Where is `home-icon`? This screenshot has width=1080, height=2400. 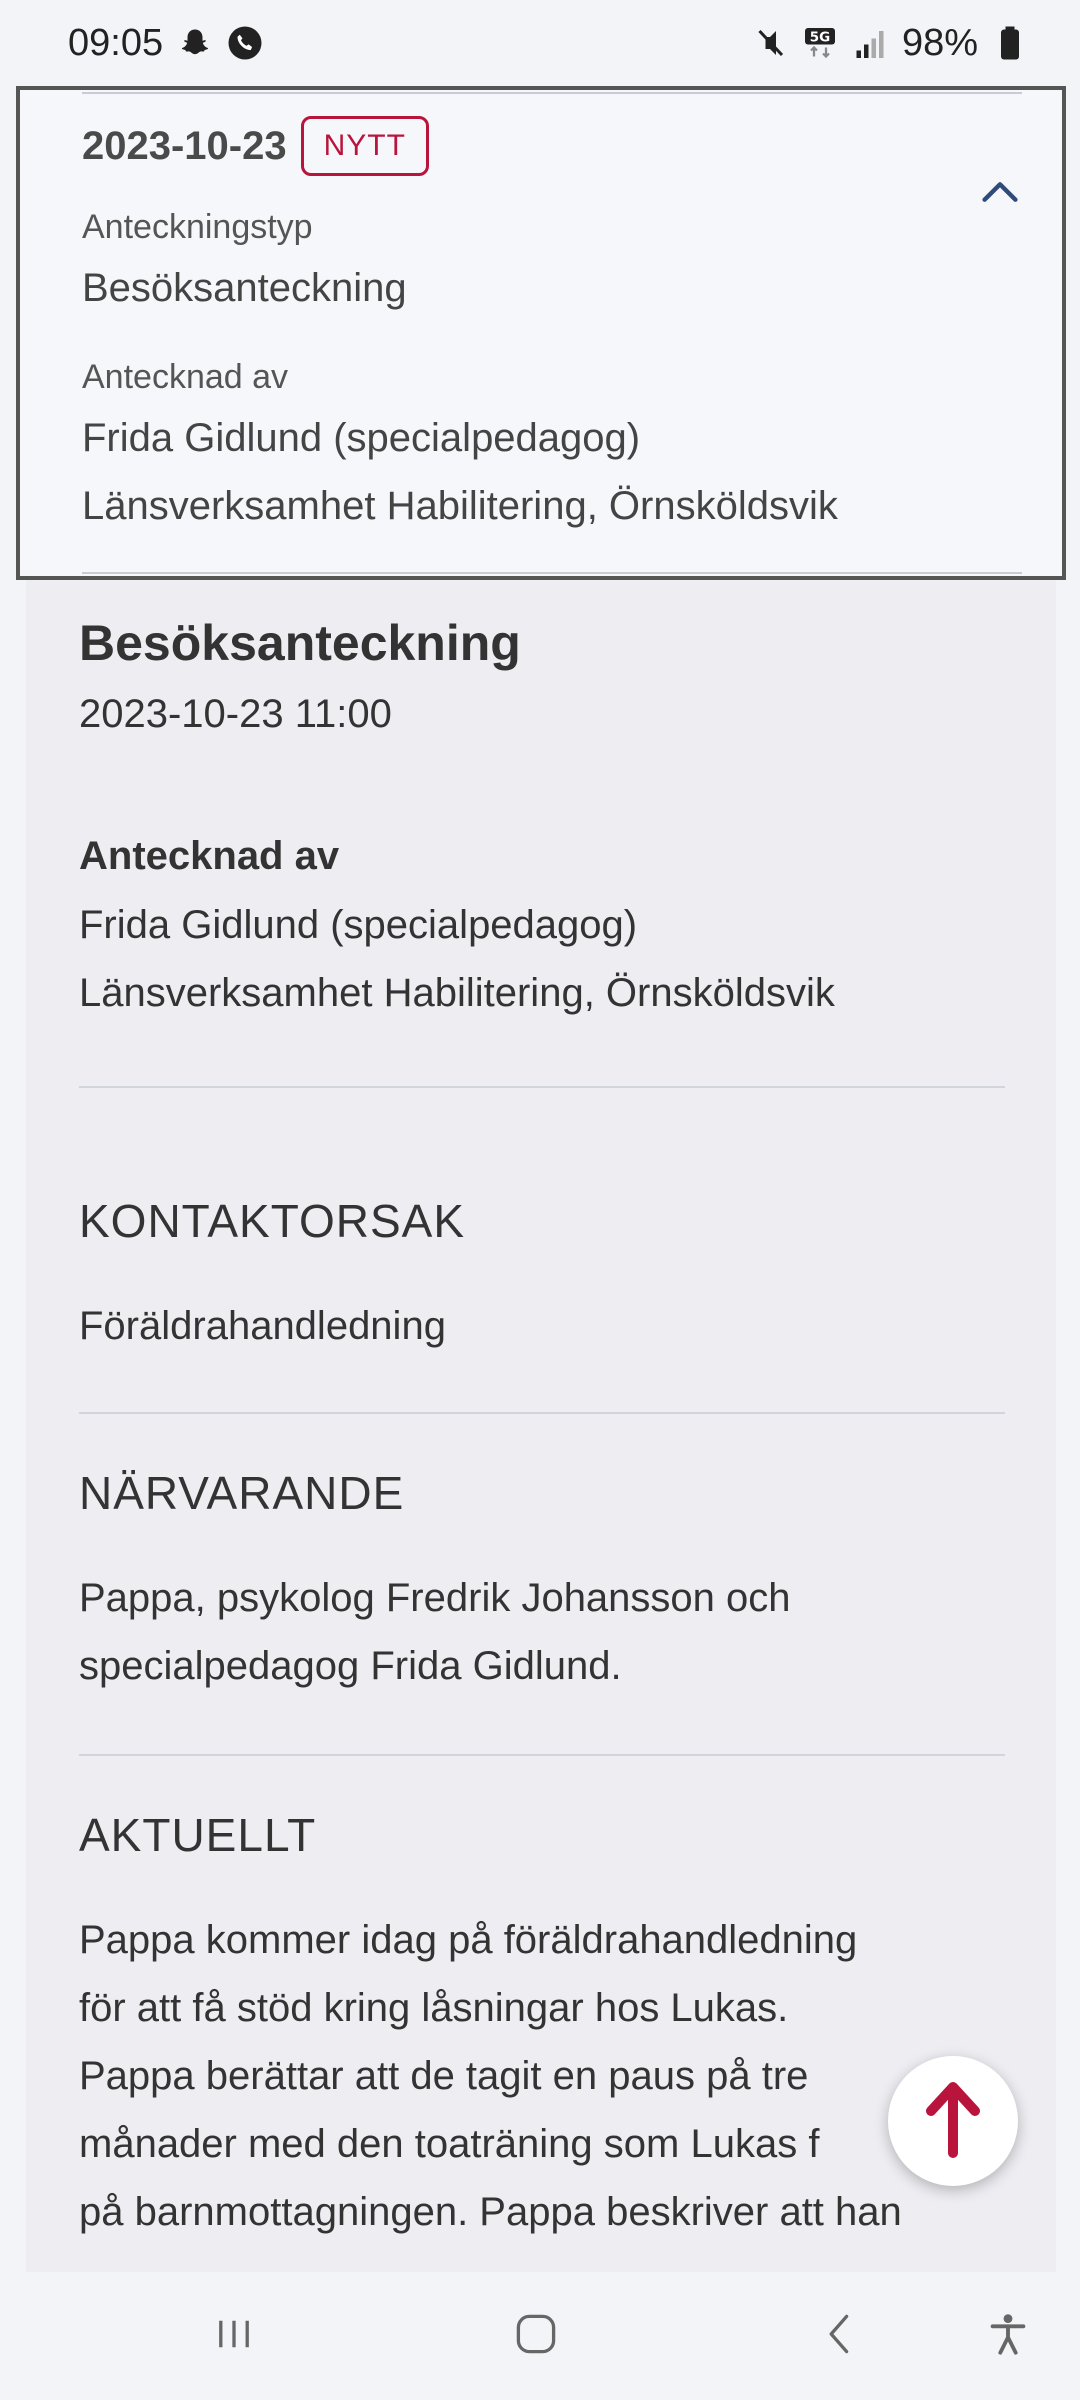 home-icon is located at coordinates (536, 2336).